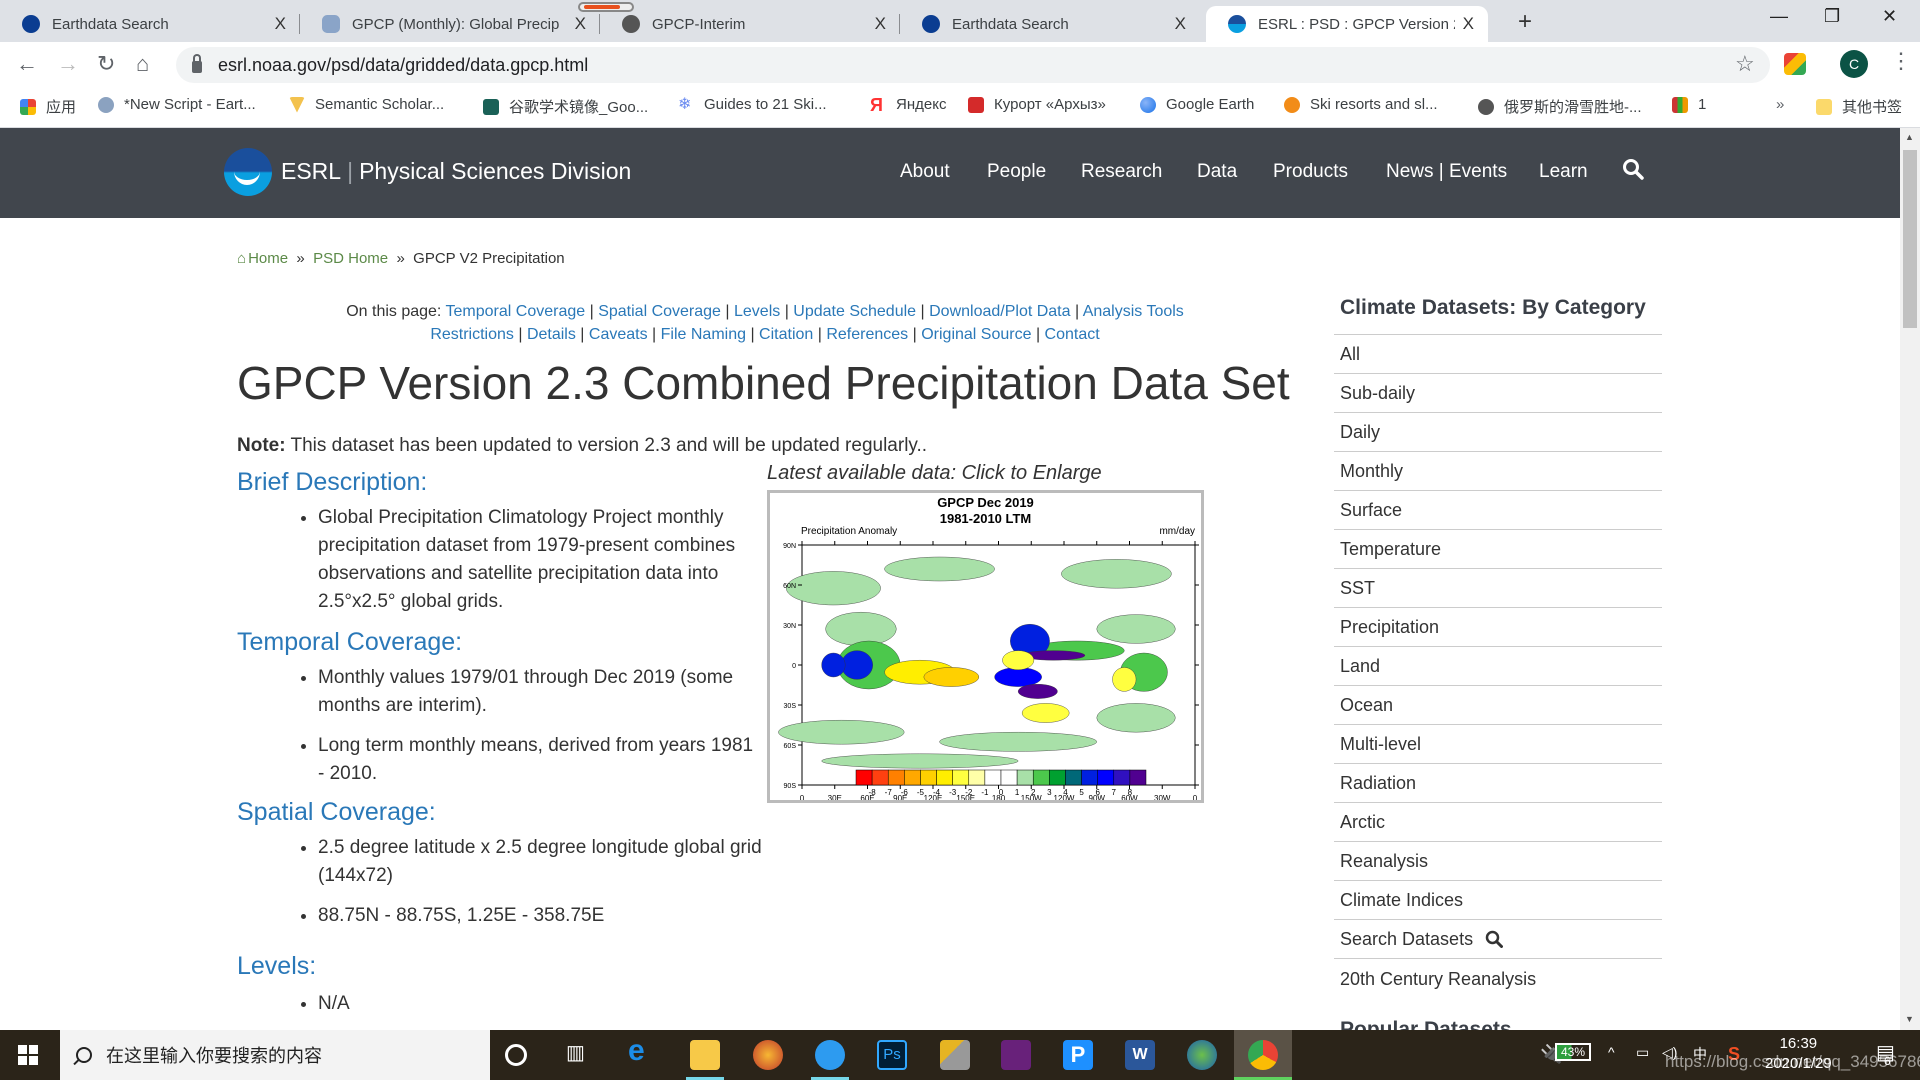  I want to click on sidebar-item-monthly: Monthly, so click(1498, 471).